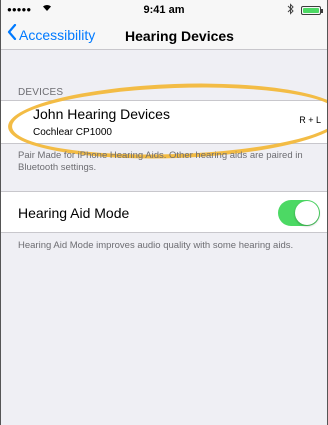 This screenshot has width=328, height=425. I want to click on toggle-knob, so click(307, 213).